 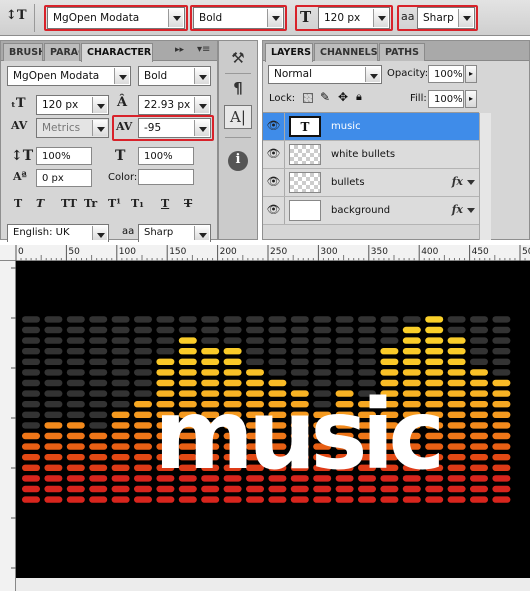 I want to click on info-icon: i, so click(x=238, y=161).